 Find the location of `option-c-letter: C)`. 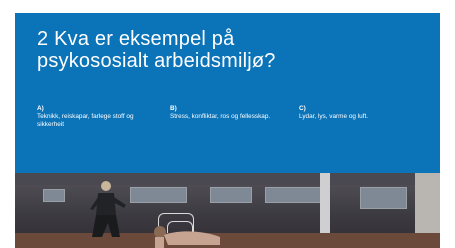

option-c-letter: C) is located at coordinates (302, 108).